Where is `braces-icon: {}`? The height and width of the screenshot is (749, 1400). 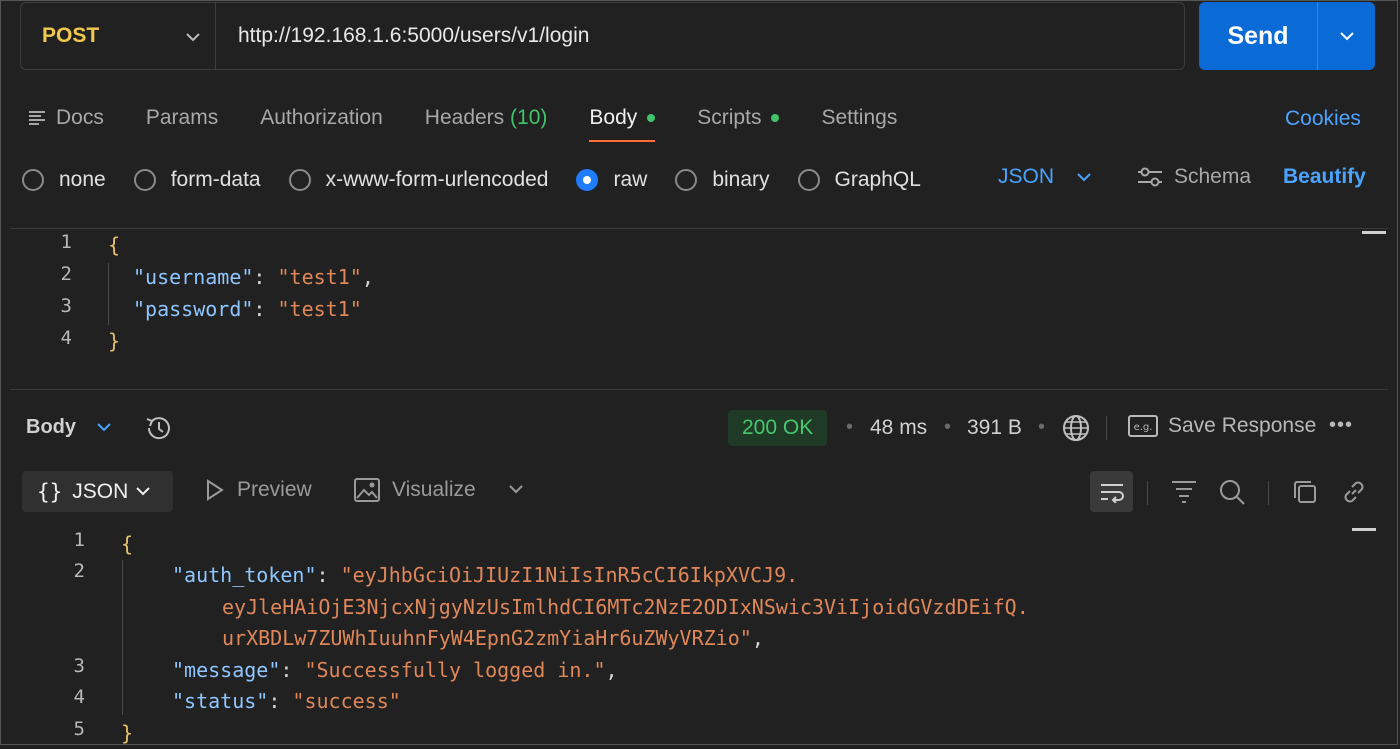 braces-icon: {} is located at coordinates (50, 491).